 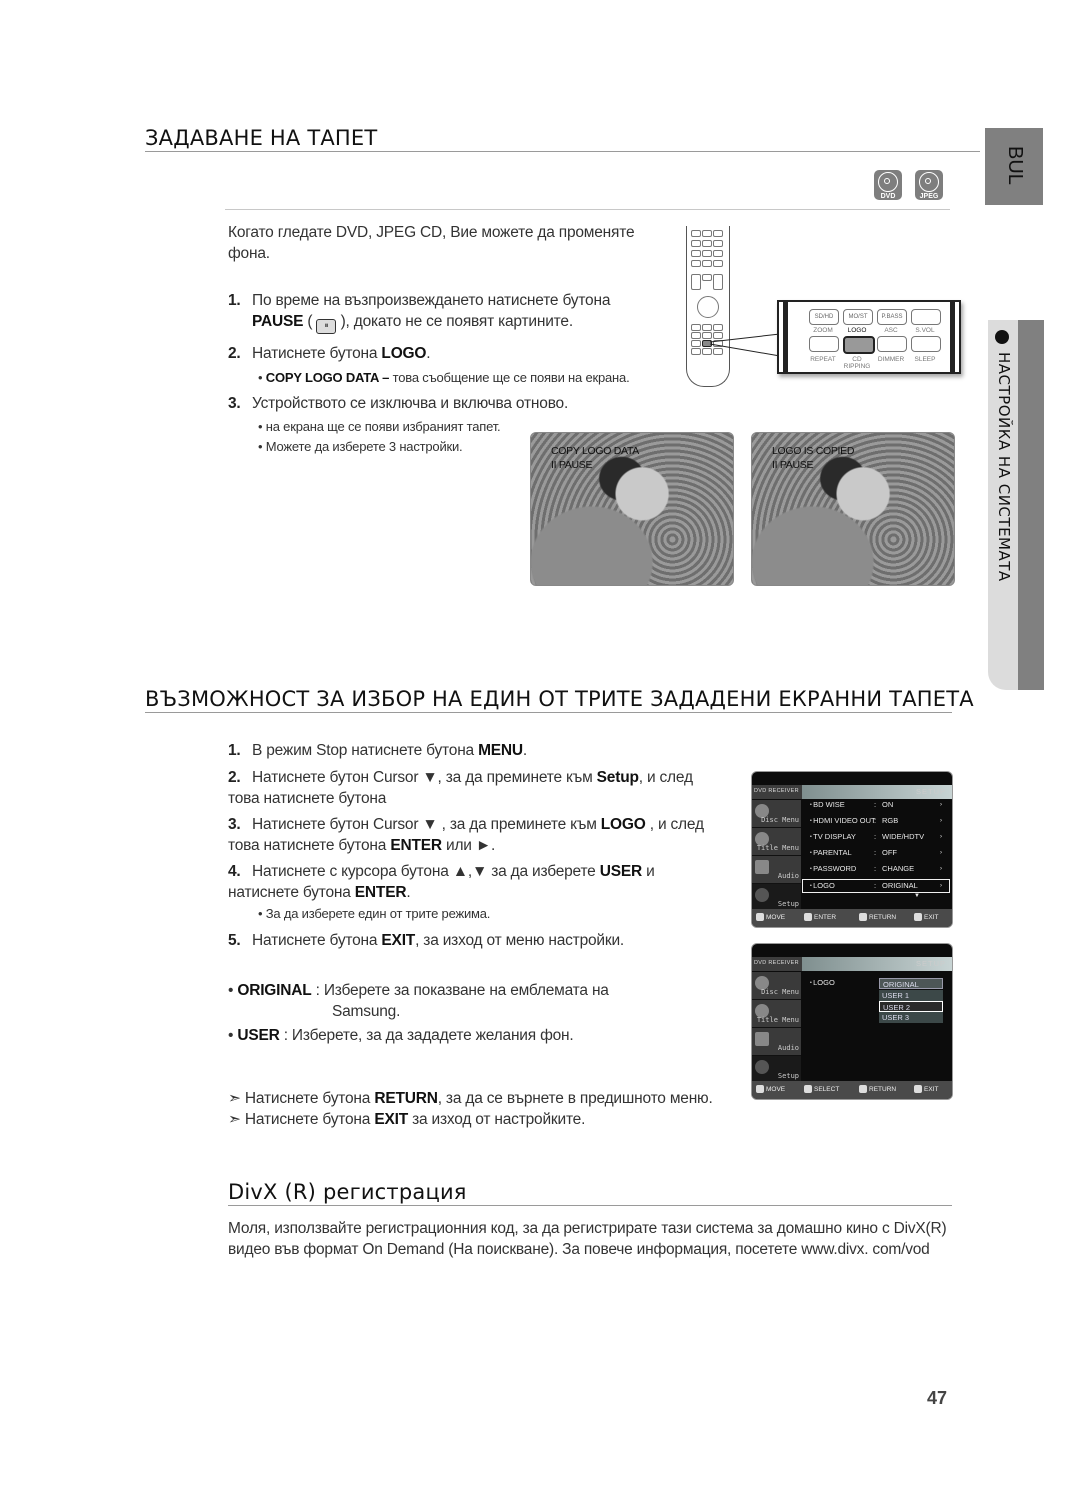 What do you see at coordinates (821, 1090) in the screenshot?
I see `footer-select: SELECT` at bounding box center [821, 1090].